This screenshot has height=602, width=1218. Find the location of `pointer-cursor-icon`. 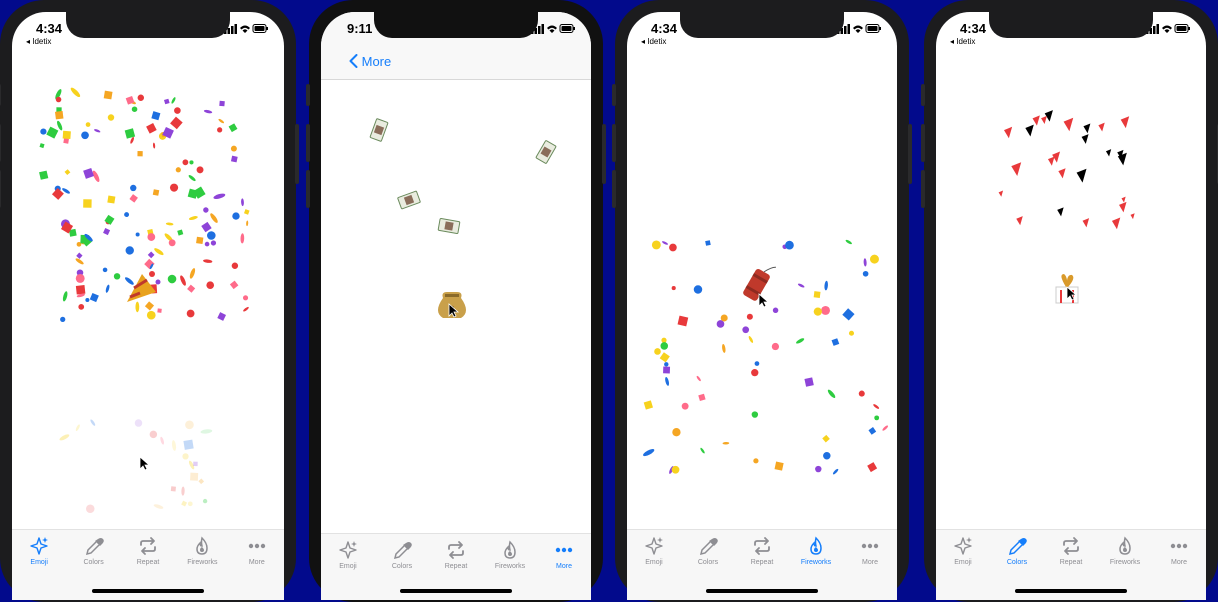

pointer-cursor-icon is located at coordinates (145, 463).